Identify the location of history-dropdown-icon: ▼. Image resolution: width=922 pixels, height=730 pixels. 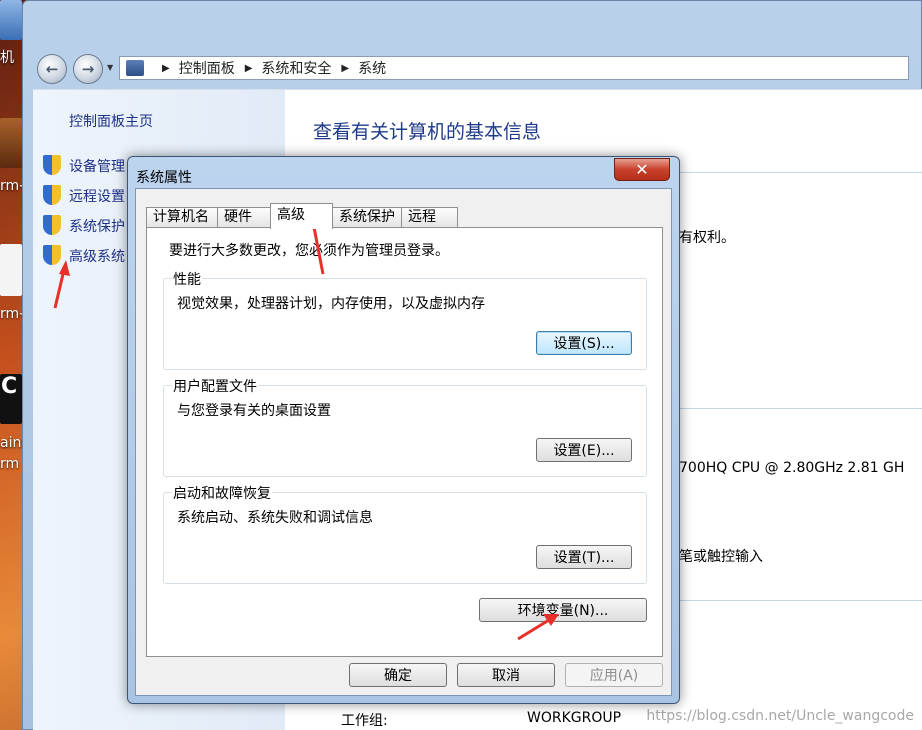
(110, 67).